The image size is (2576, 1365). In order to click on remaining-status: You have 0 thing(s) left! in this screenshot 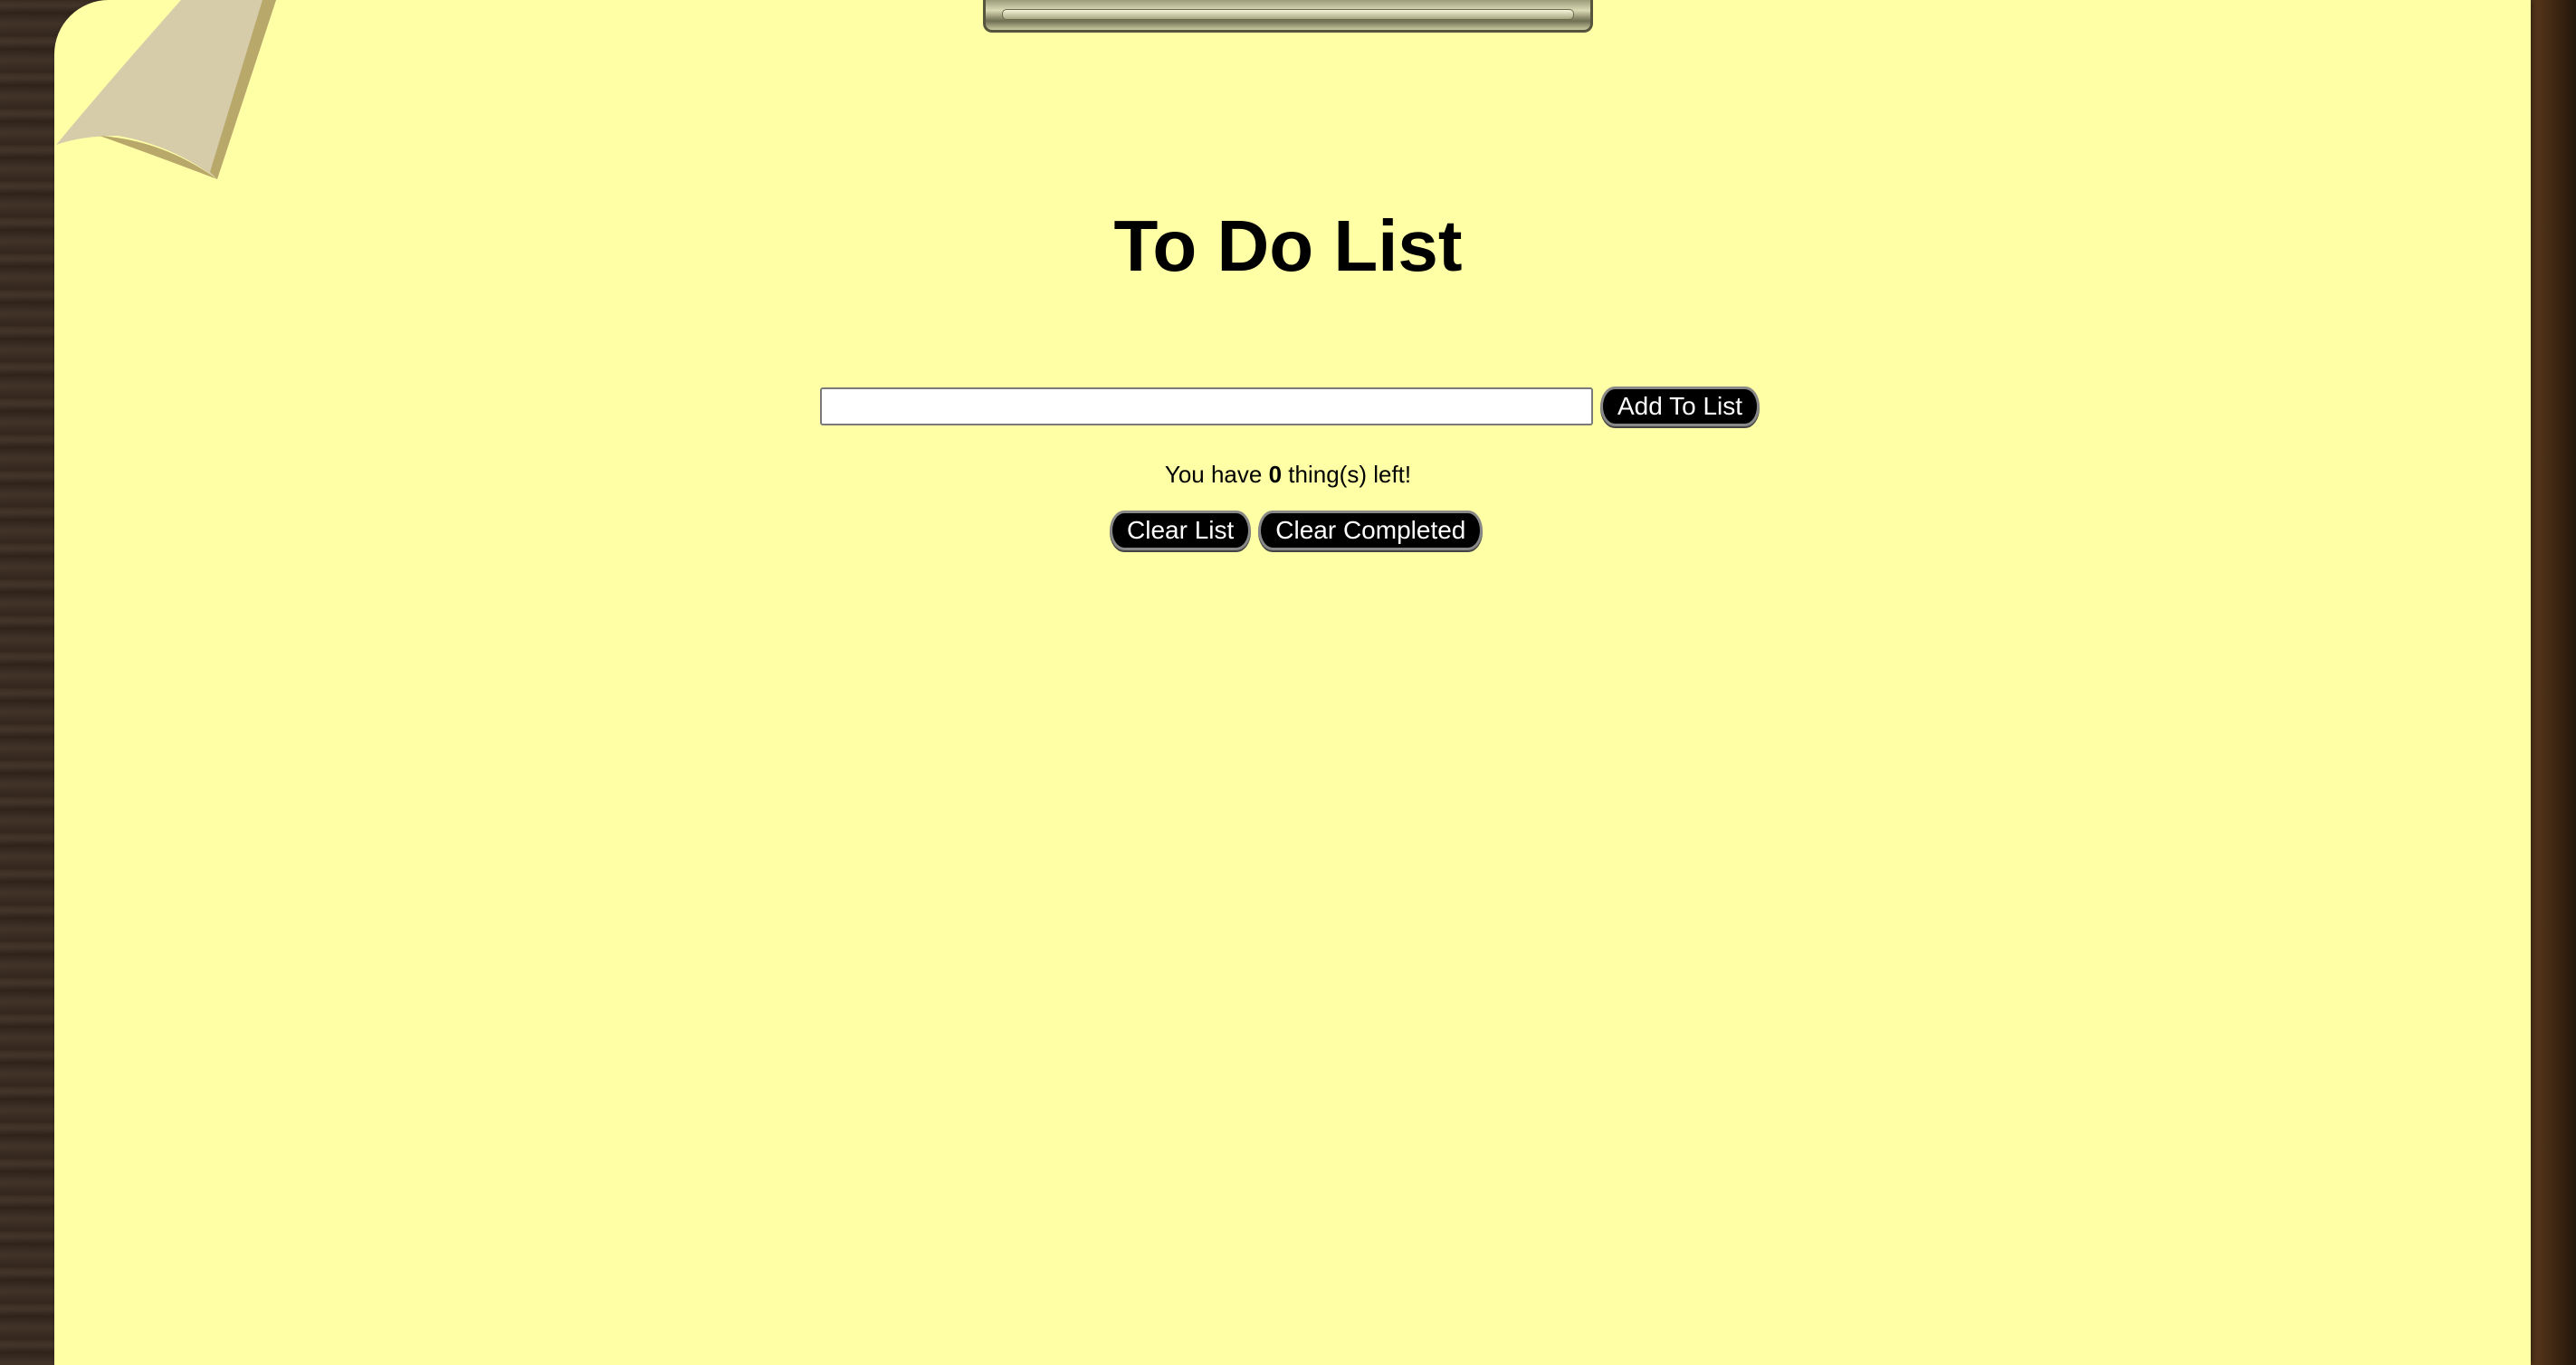, I will do `click(1288, 474)`.